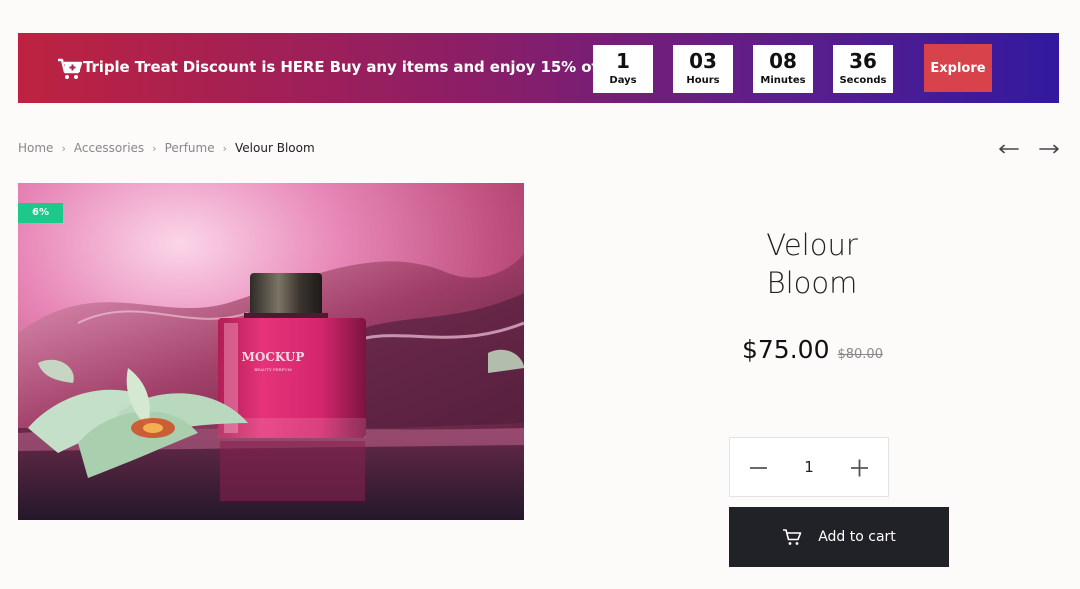 Image resolution: width=1080 pixels, height=589 pixels. Describe the element at coordinates (35, 148) in the screenshot. I see `breadcrumb-home: Home` at that location.